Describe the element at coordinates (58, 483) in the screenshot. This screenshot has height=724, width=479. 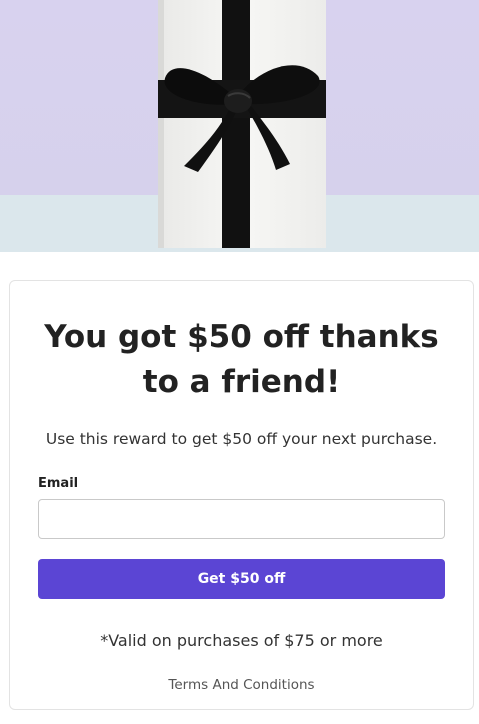
I see `email-label: Email` at that location.